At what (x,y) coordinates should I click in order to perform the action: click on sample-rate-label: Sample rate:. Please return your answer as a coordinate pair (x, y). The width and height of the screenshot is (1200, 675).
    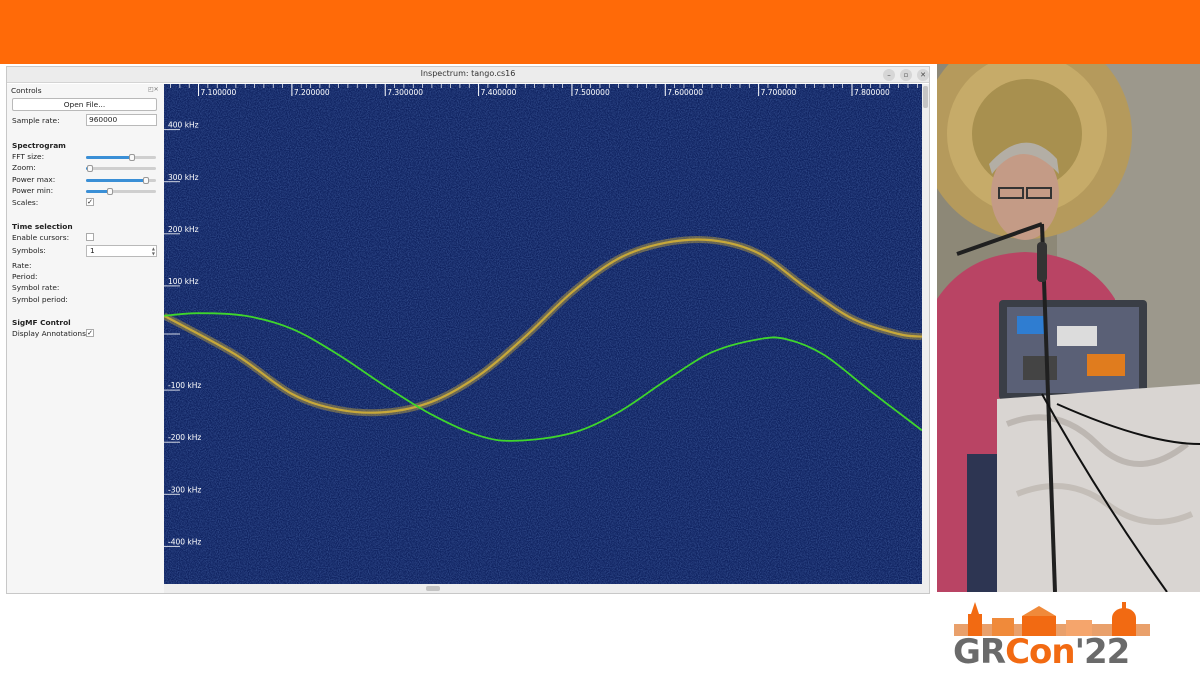
    Looking at the image, I should click on (36, 120).